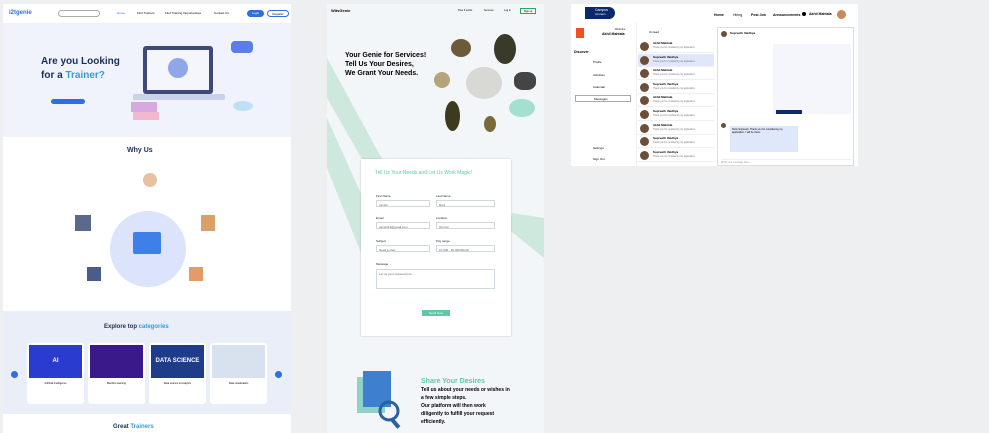 The height and width of the screenshot is (433, 989). I want to click on nav-hiring: Hiring, so click(737, 15).